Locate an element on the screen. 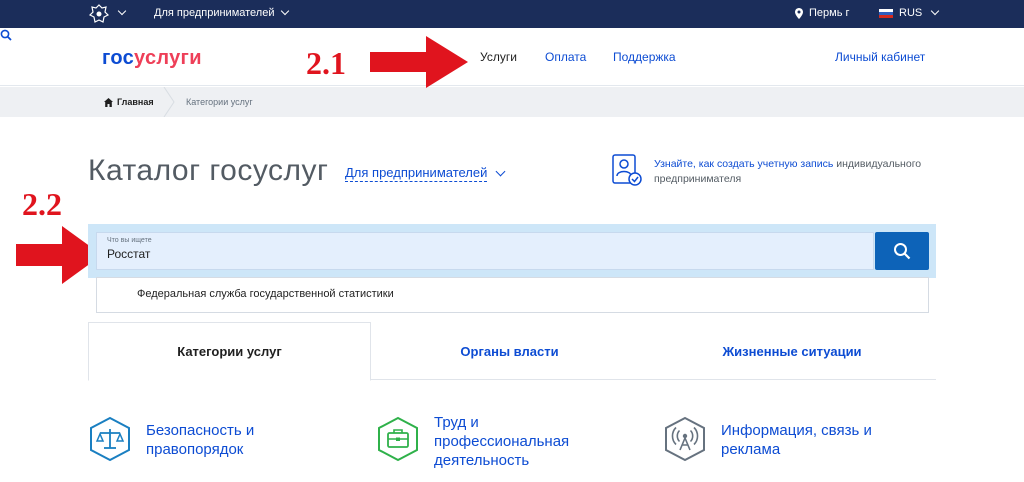 The width and height of the screenshot is (1024, 482). search-button is located at coordinates (902, 251).